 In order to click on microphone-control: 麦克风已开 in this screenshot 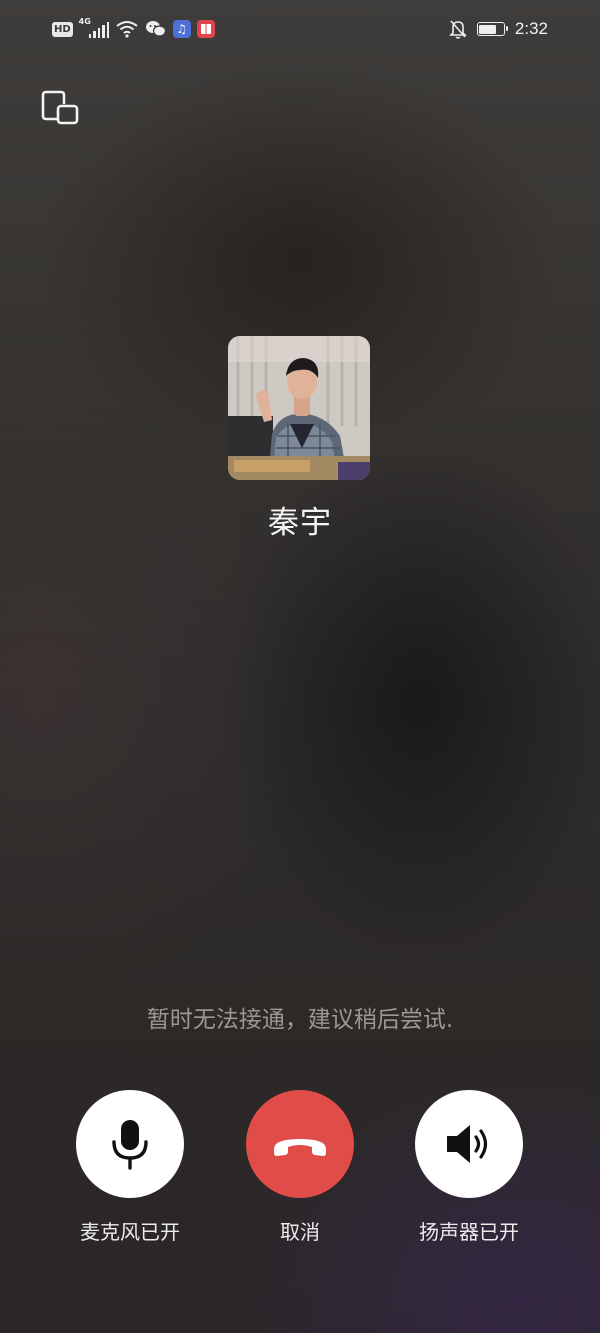, I will do `click(130, 1167)`.